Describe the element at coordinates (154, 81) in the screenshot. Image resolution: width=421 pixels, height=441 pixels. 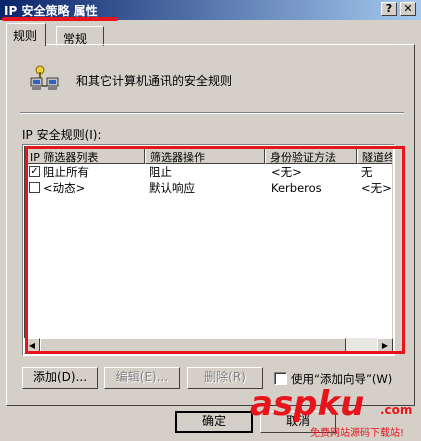
I see `rules-description: 和其它计算机通讯的安全规则` at that location.